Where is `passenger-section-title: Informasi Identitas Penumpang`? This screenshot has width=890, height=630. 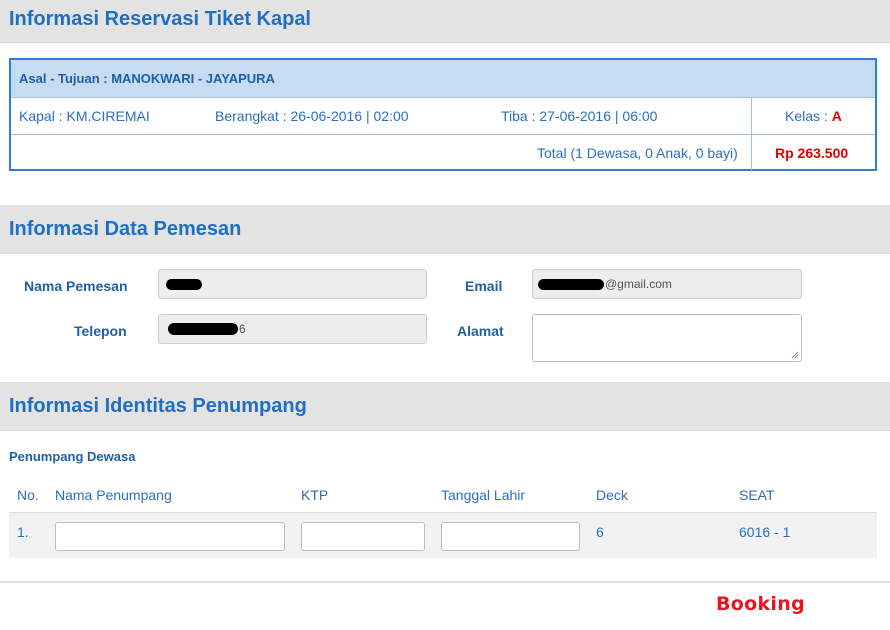
passenger-section-title: Informasi Identitas Penumpang is located at coordinates (158, 406).